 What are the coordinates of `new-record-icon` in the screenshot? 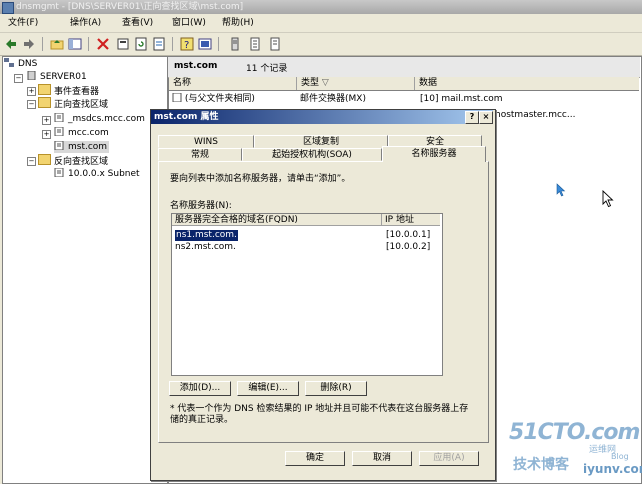 It's located at (255, 44).